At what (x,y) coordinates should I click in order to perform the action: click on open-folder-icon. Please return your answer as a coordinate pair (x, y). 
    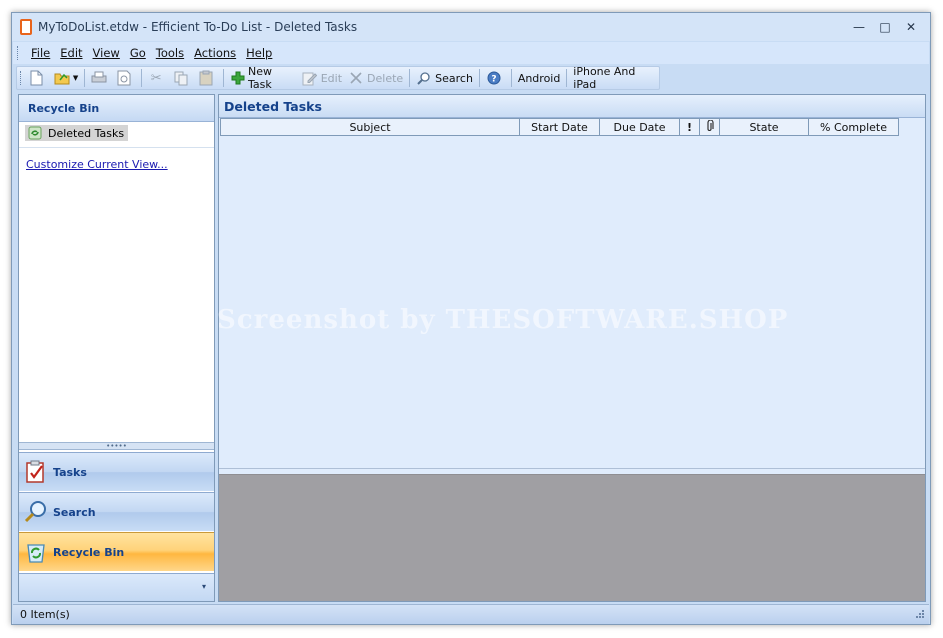
    Looking at the image, I should click on (62, 78).